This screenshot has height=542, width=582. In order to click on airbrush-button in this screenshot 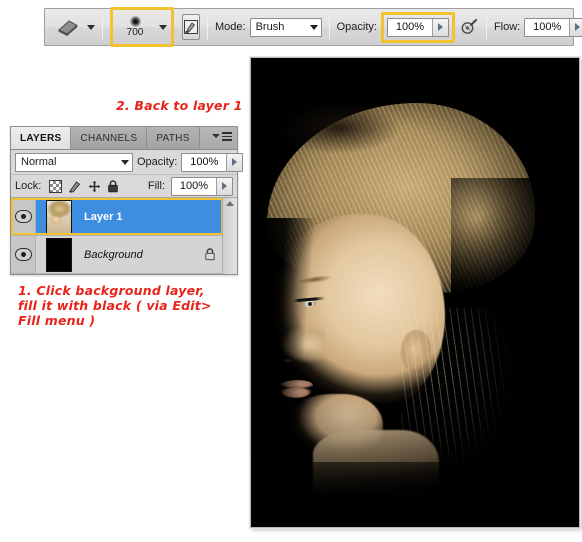, I will do `click(469, 27)`.